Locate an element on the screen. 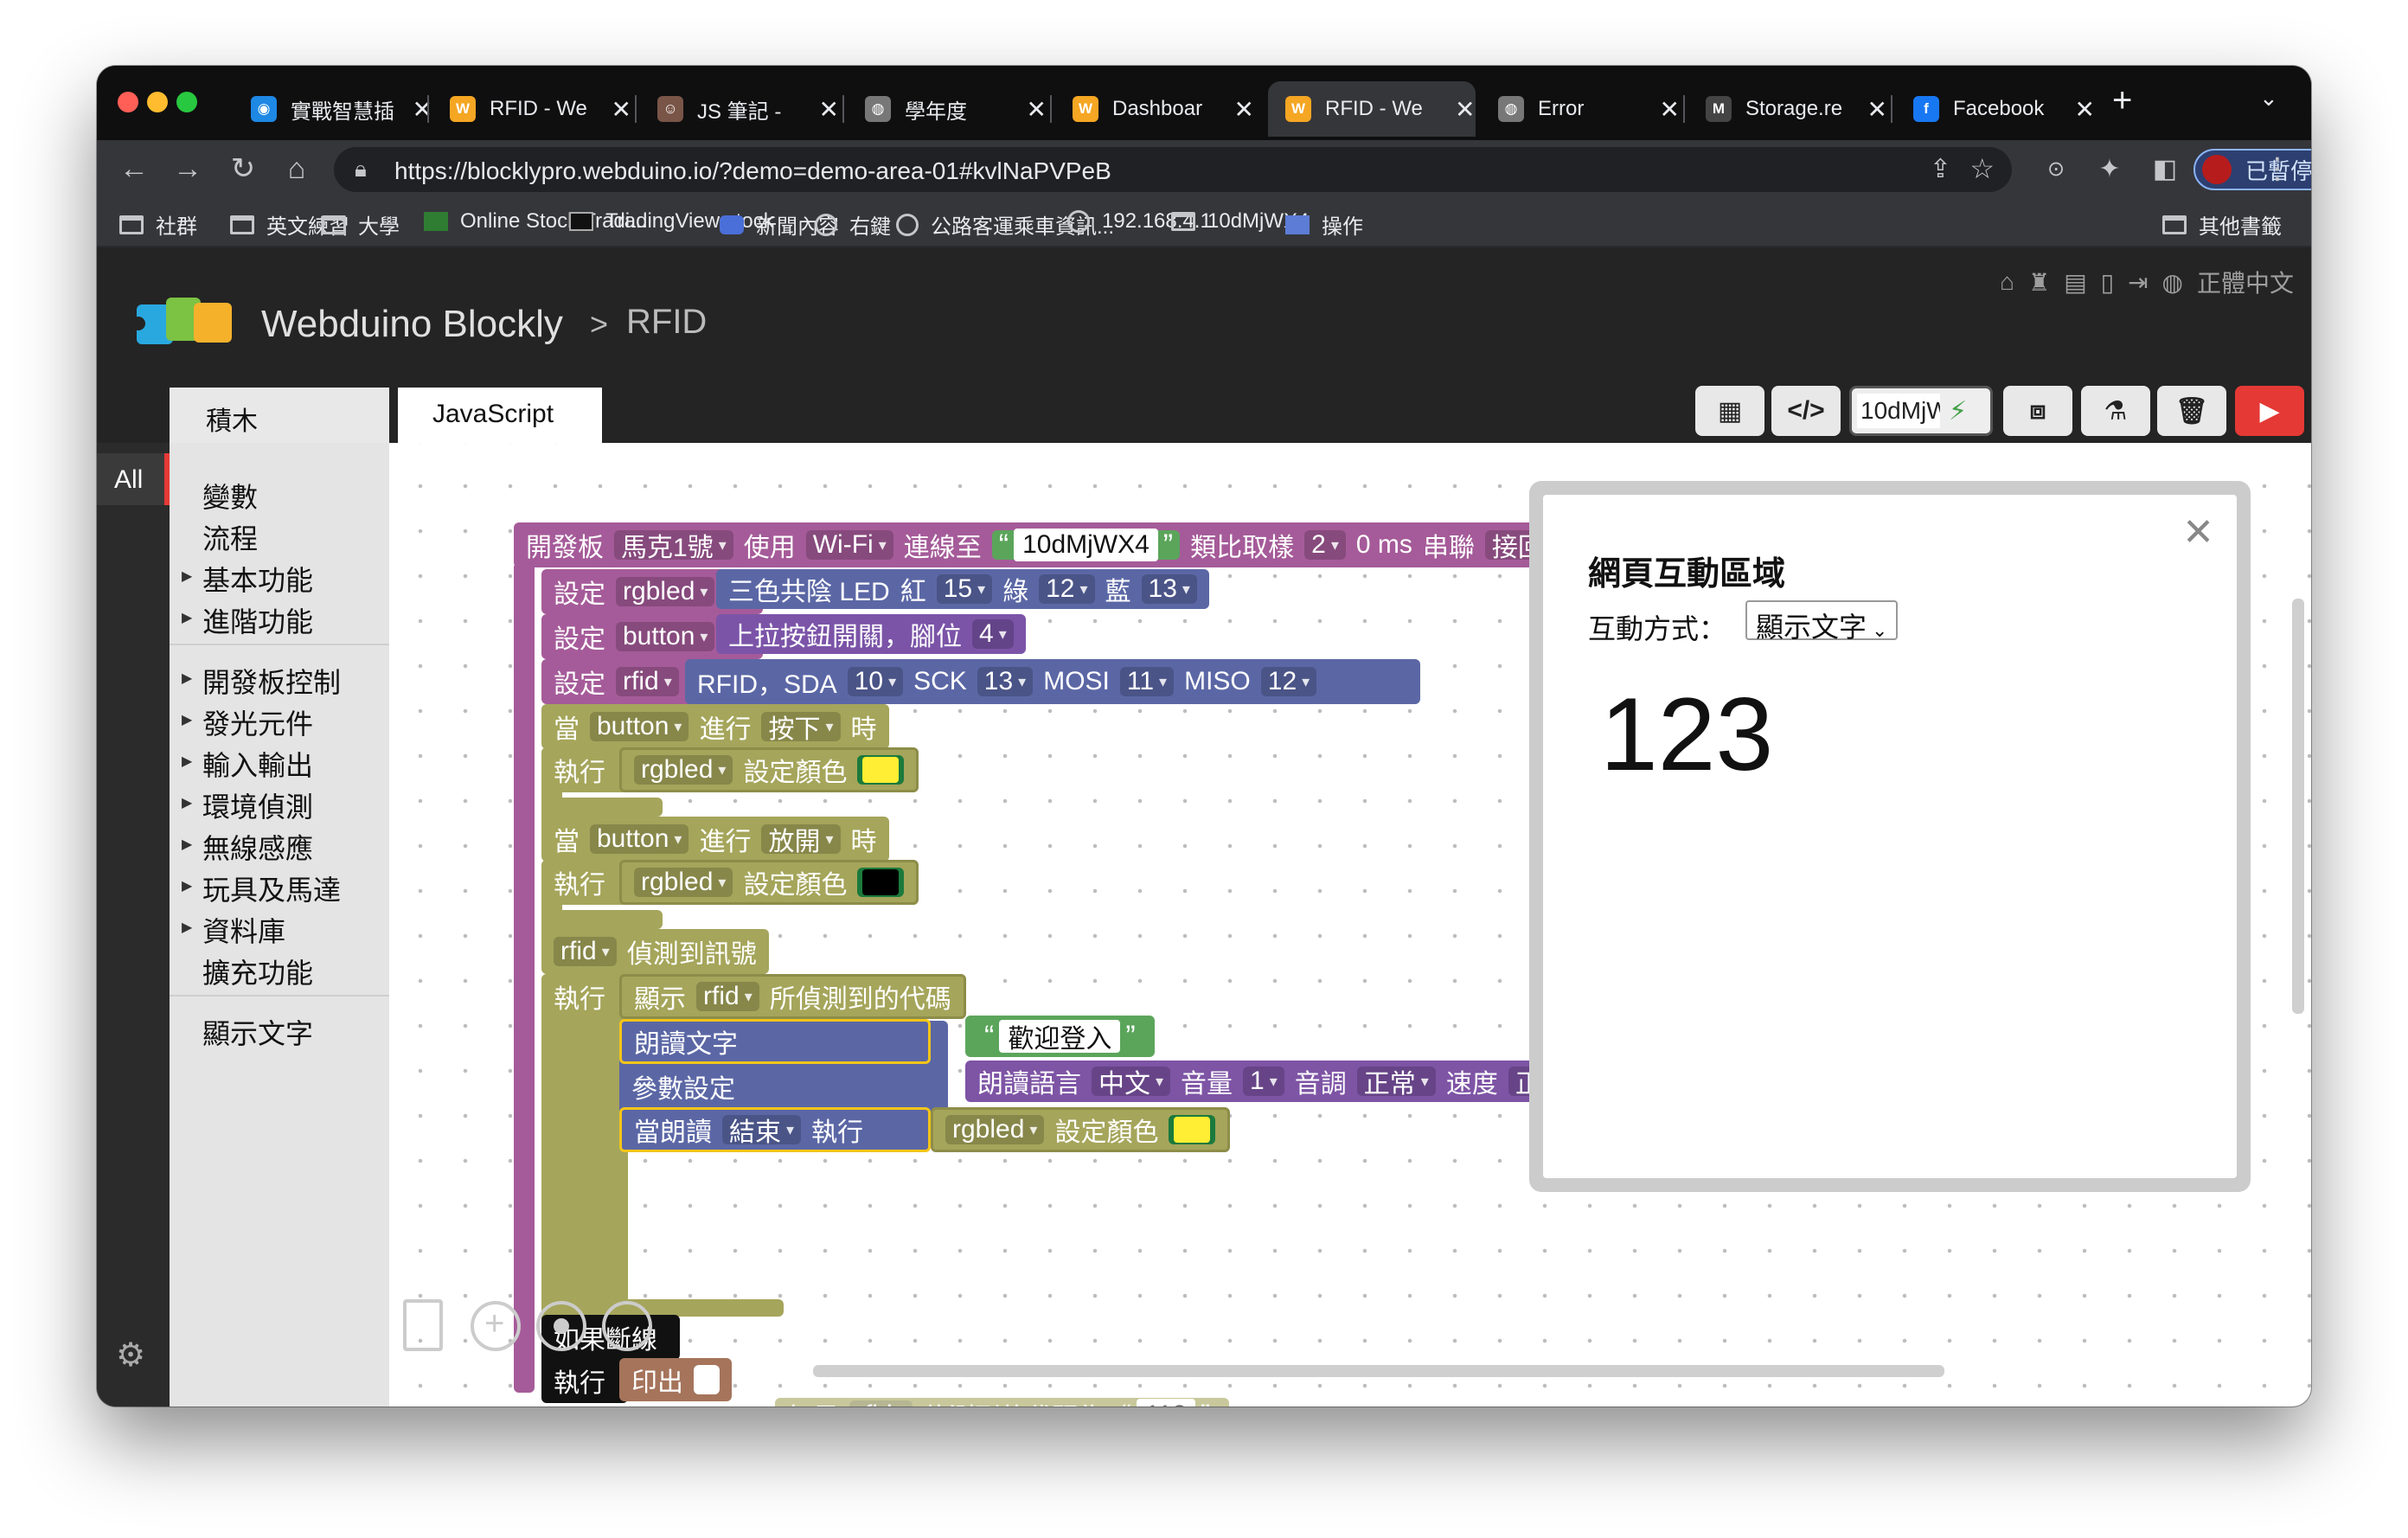 The width and height of the screenshot is (2408, 1538). zoom-window-button is located at coordinates (186, 102).